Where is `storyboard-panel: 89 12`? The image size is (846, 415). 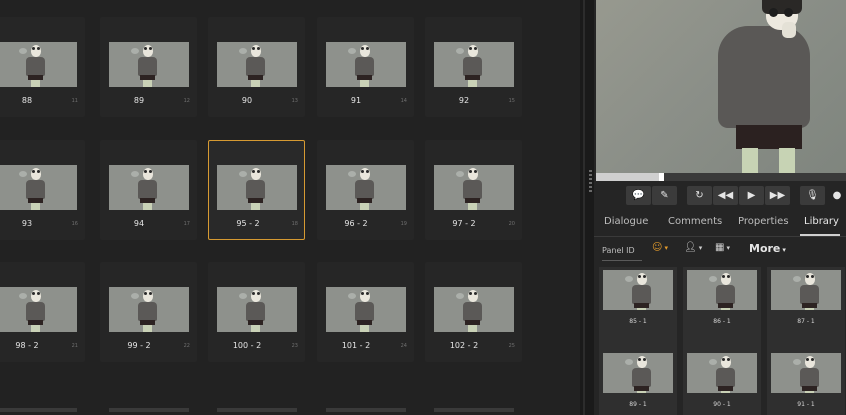 storyboard-panel: 89 12 is located at coordinates (148, 67).